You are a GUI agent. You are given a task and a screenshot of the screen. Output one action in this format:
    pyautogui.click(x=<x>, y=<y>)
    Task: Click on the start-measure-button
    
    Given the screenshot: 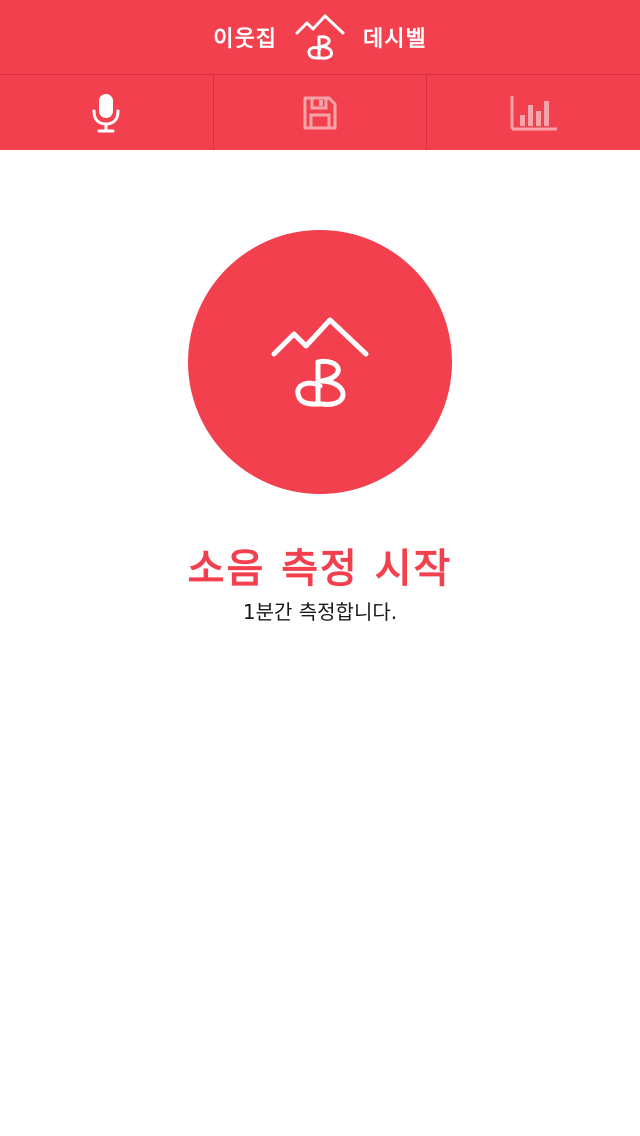 What is the action you would take?
    pyautogui.click(x=320, y=362)
    